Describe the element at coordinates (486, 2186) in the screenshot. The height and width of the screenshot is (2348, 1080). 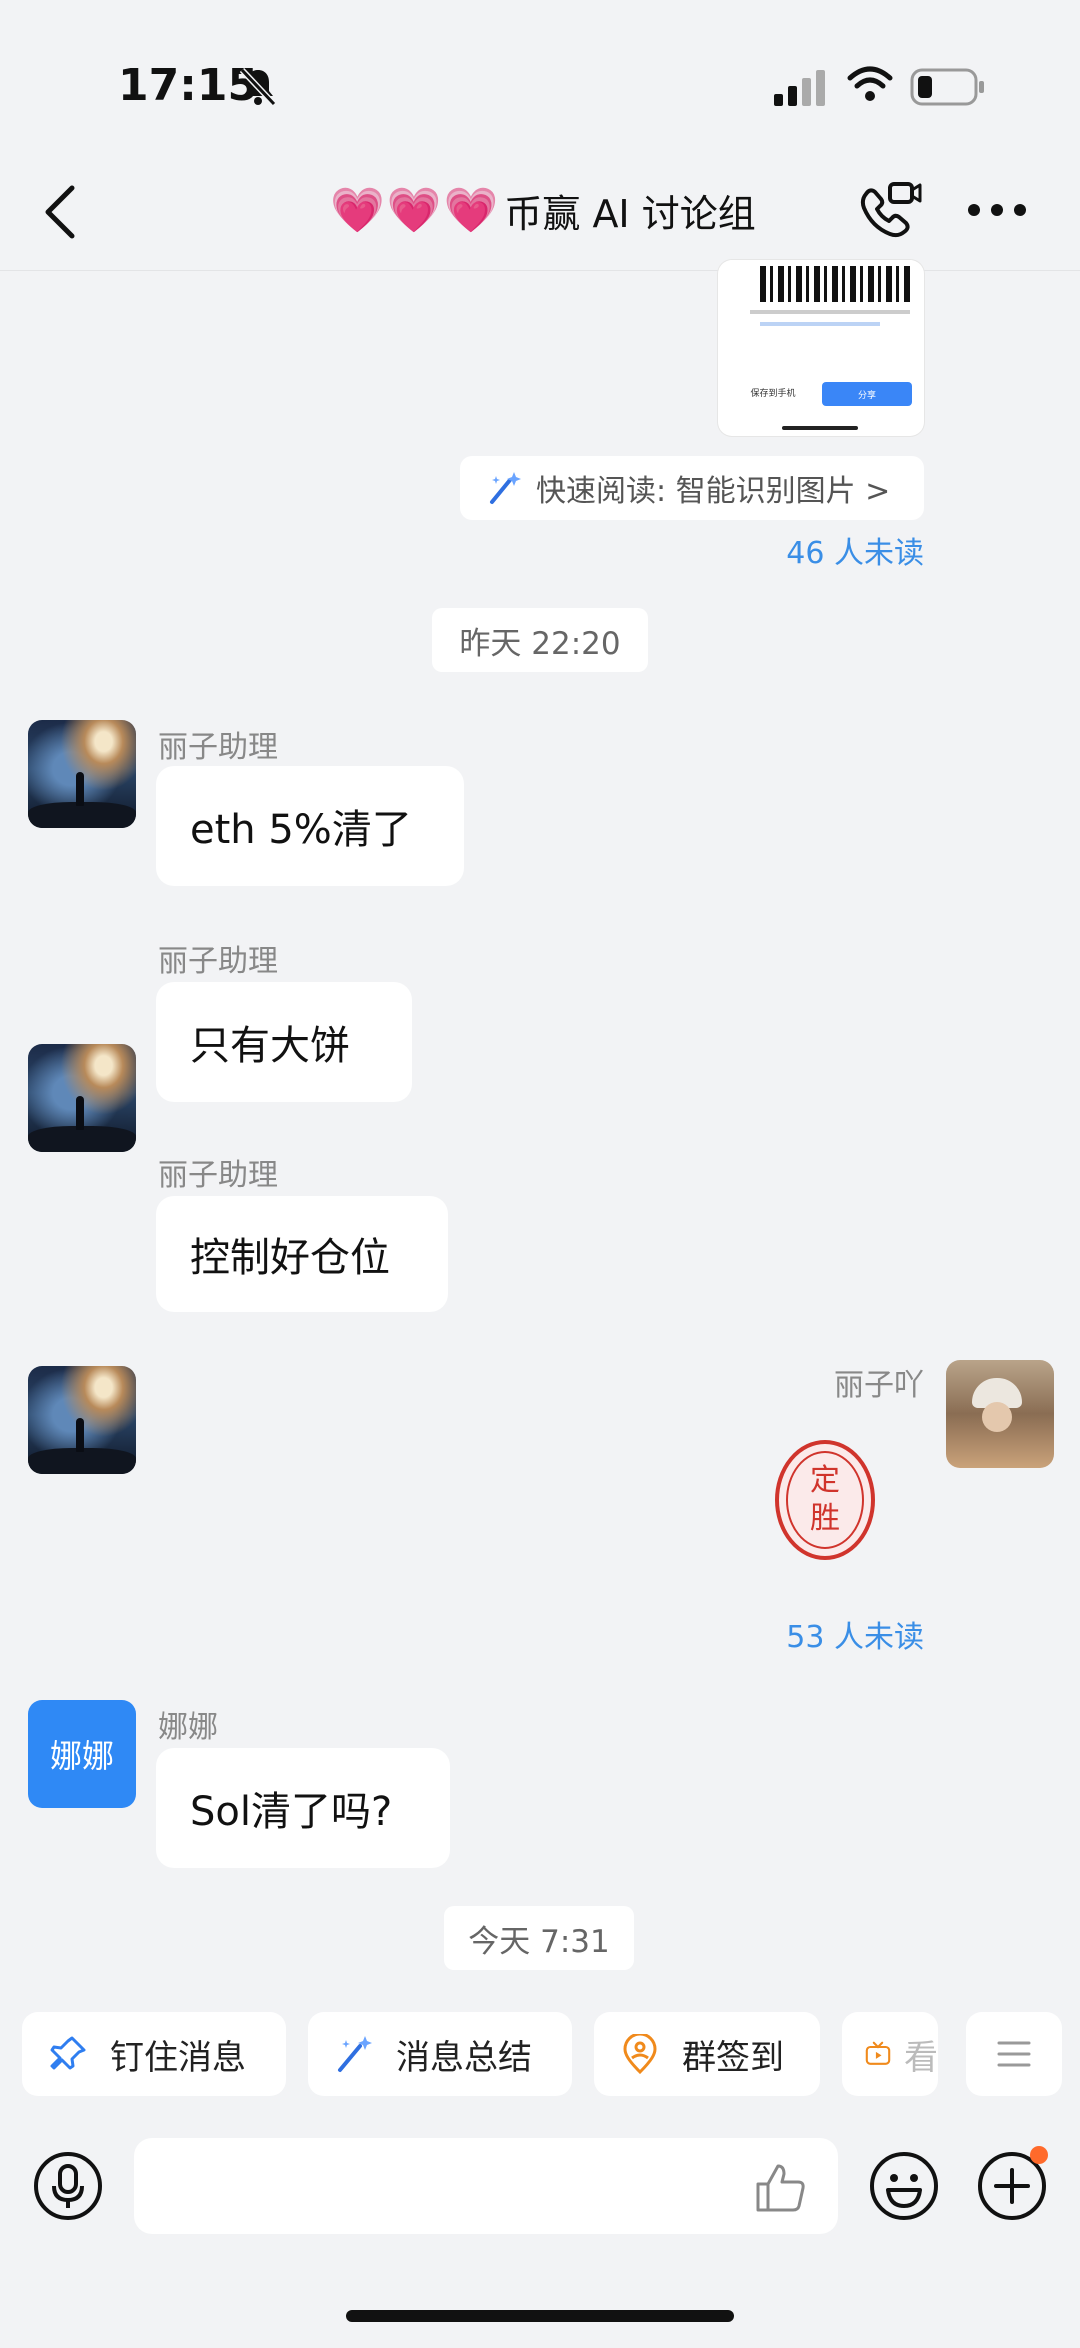
I see `message-input` at that location.